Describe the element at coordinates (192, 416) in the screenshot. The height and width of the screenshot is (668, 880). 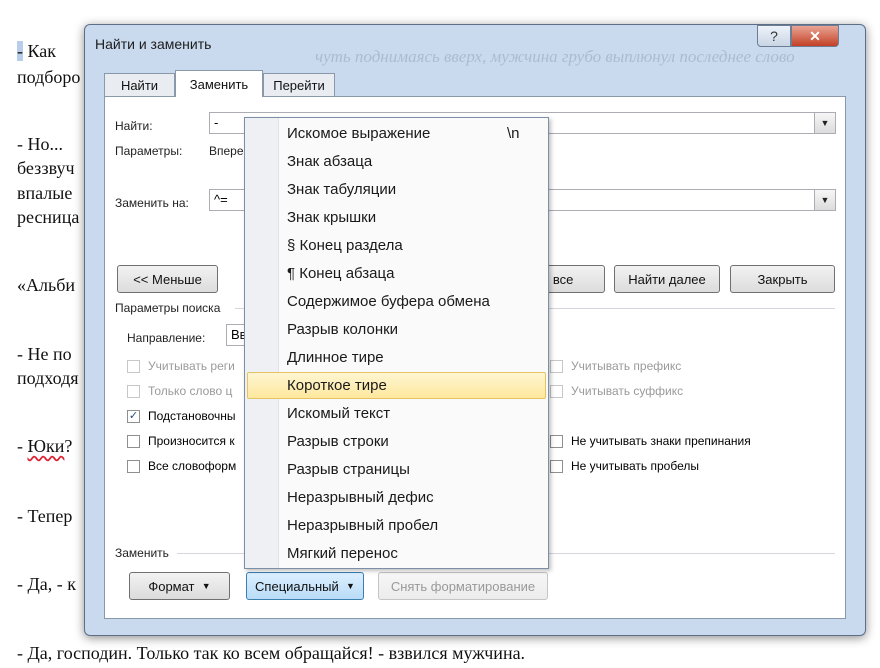
I see `checkbox-label: Подстановочны` at that location.